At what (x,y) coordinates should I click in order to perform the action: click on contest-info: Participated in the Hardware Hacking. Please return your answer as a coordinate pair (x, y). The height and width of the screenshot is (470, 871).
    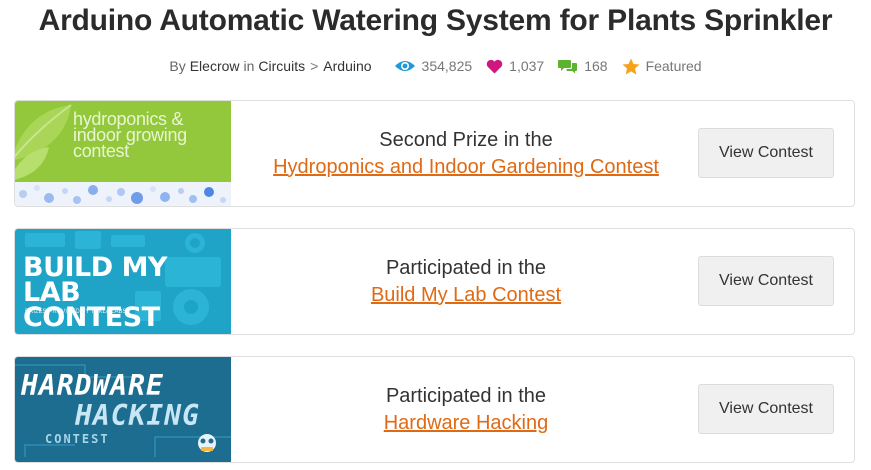
    Looking at the image, I should click on (466, 409).